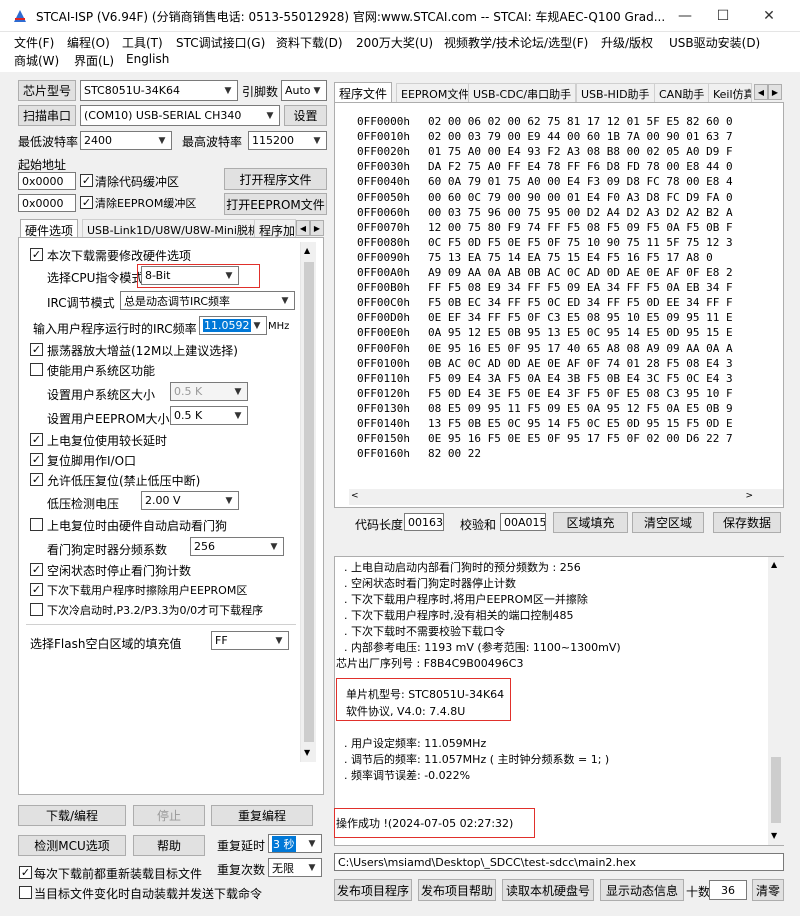  Describe the element at coordinates (47, 181) in the screenshot. I see `code-address-input: 0x0000` at that location.